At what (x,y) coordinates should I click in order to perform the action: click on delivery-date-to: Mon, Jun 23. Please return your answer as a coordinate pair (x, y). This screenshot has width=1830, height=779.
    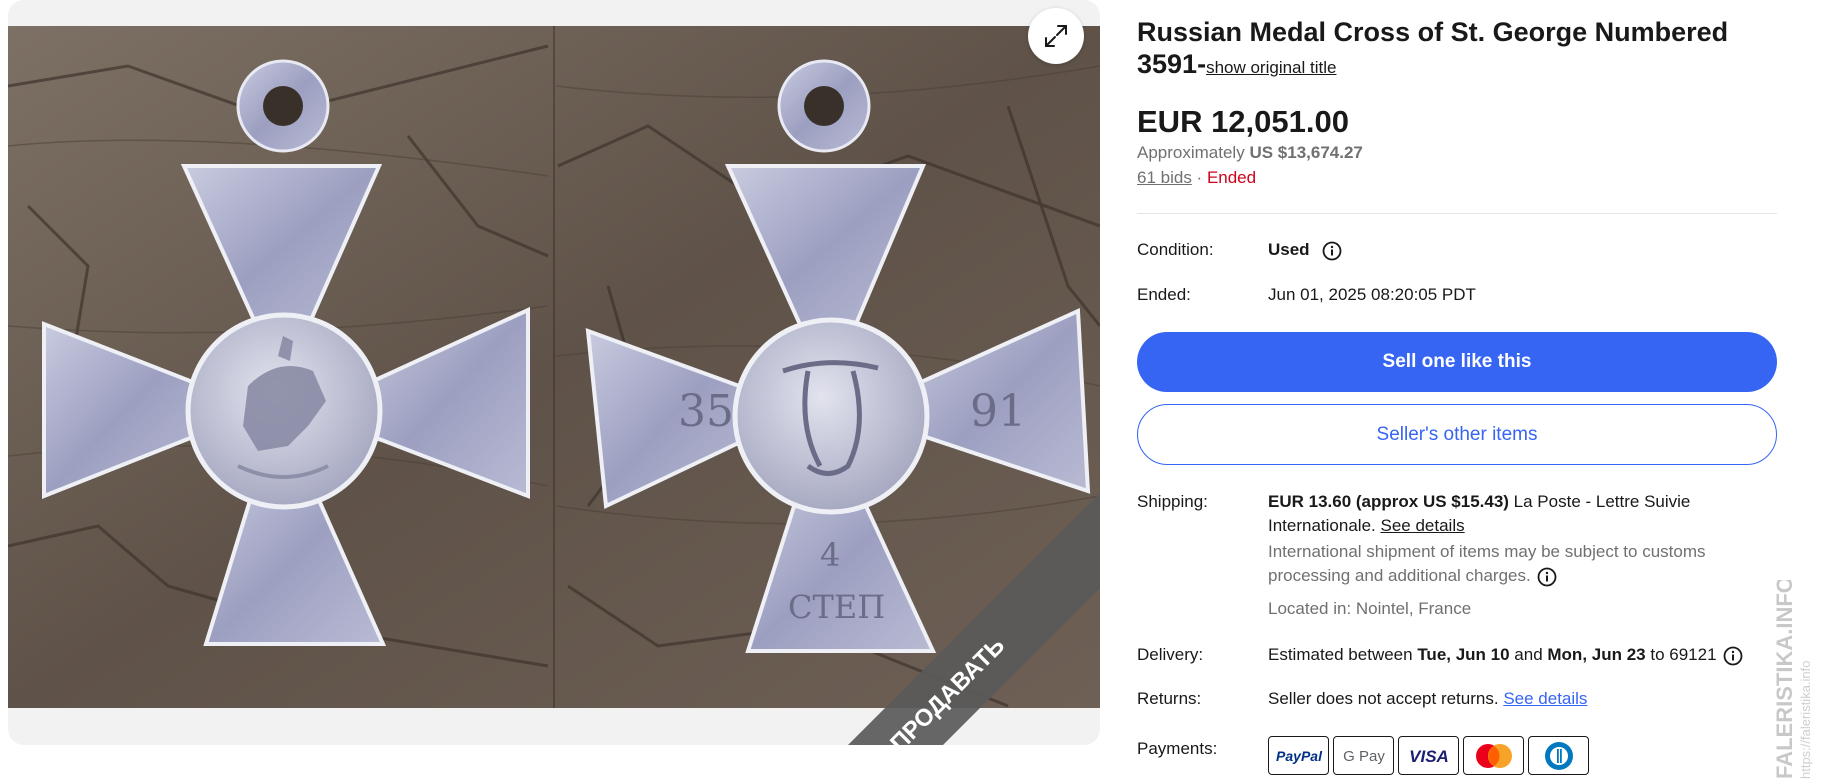
    Looking at the image, I should click on (1596, 654).